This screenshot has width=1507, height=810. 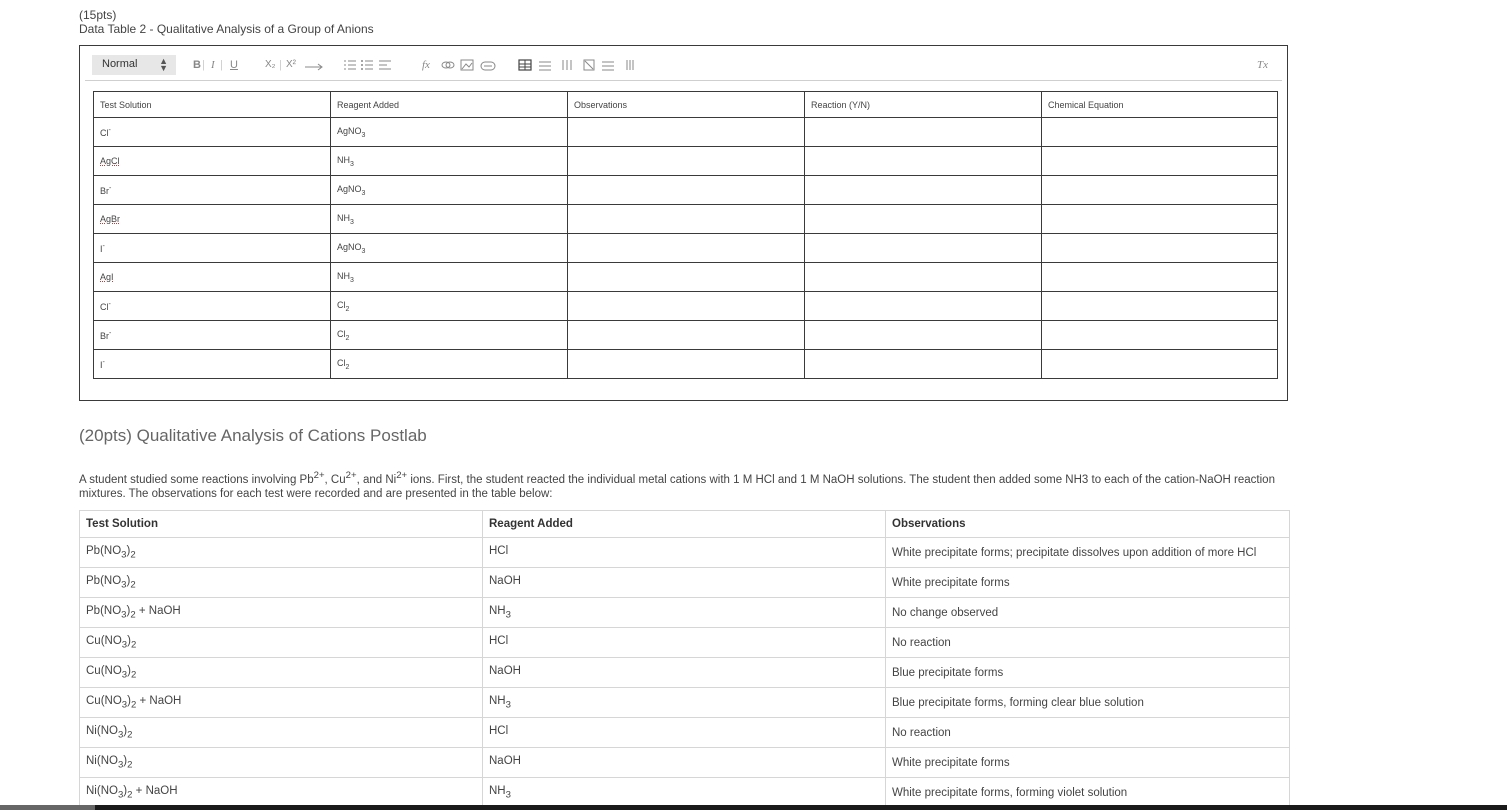 I want to click on header-cell: Chemical Equation, so click(x=1159, y=104).